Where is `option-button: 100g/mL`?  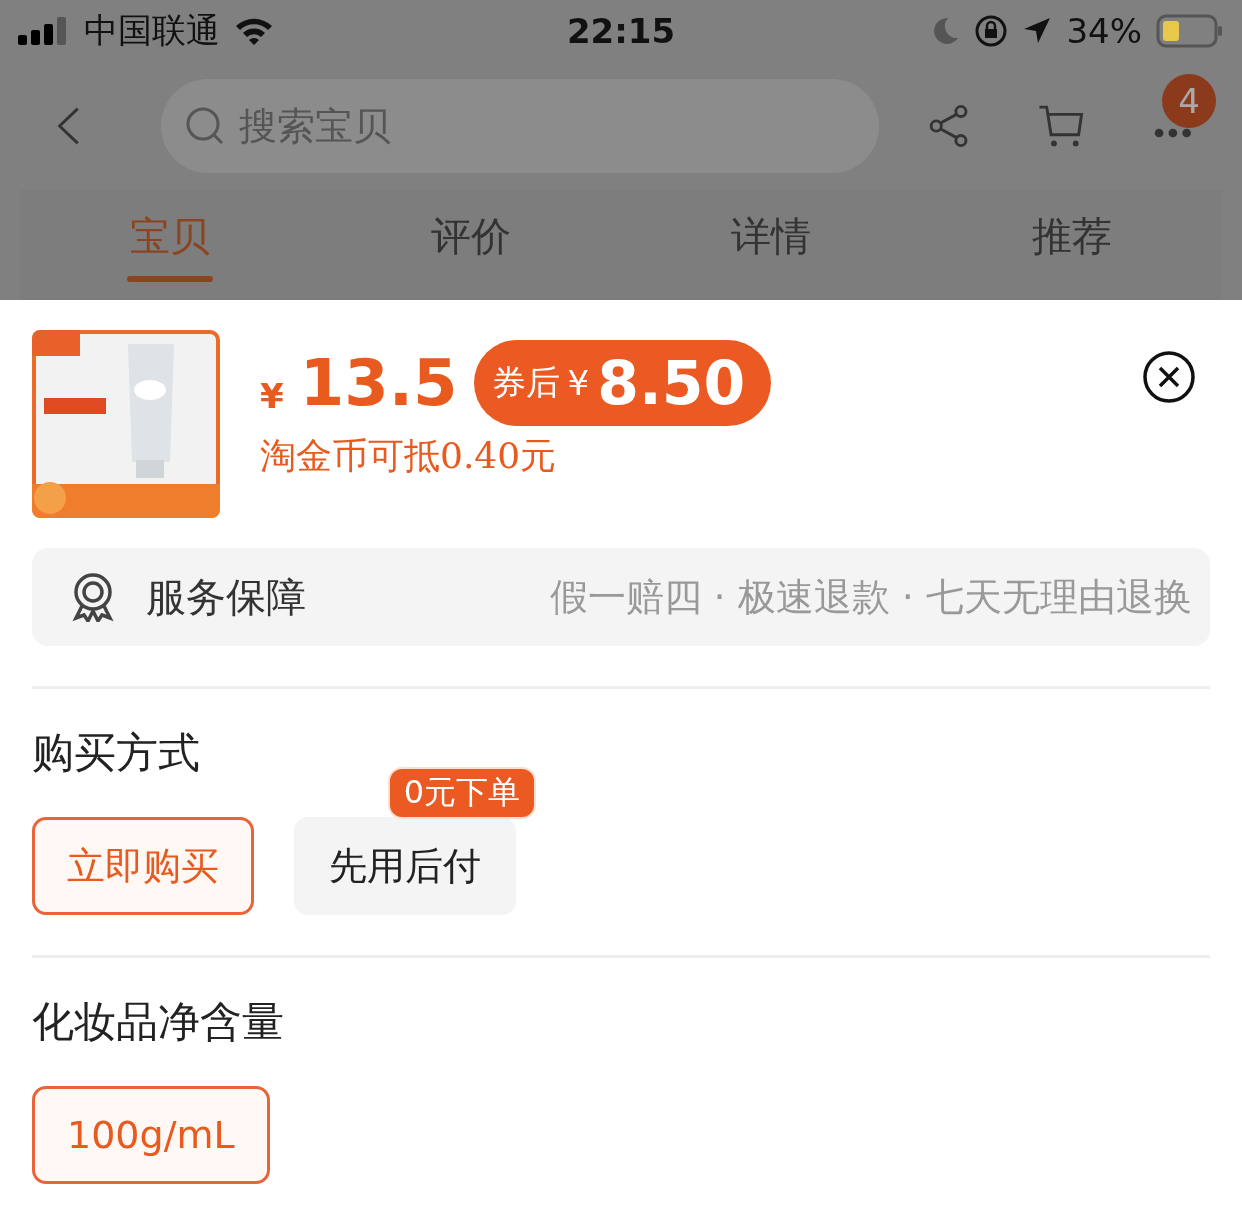
option-button: 100g/mL is located at coordinates (151, 1135).